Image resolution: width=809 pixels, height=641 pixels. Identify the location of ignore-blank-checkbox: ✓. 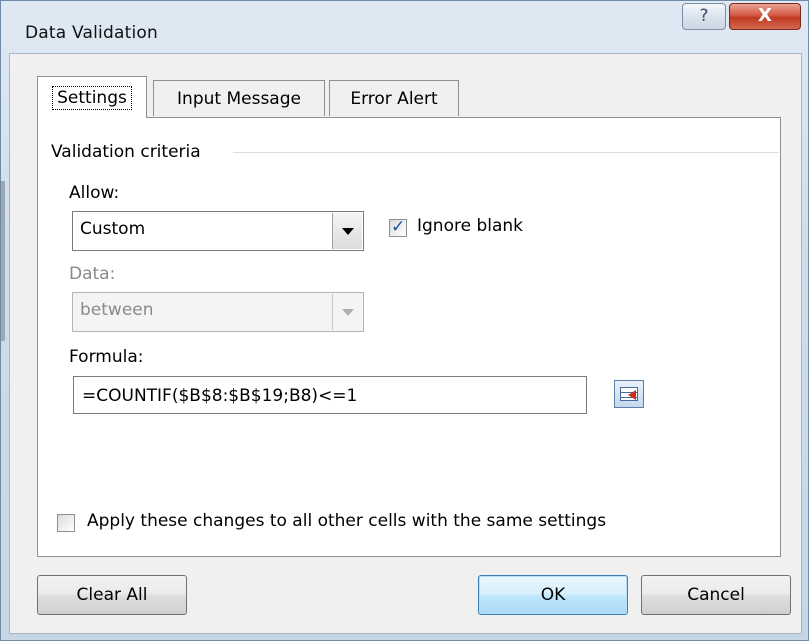
(398, 227).